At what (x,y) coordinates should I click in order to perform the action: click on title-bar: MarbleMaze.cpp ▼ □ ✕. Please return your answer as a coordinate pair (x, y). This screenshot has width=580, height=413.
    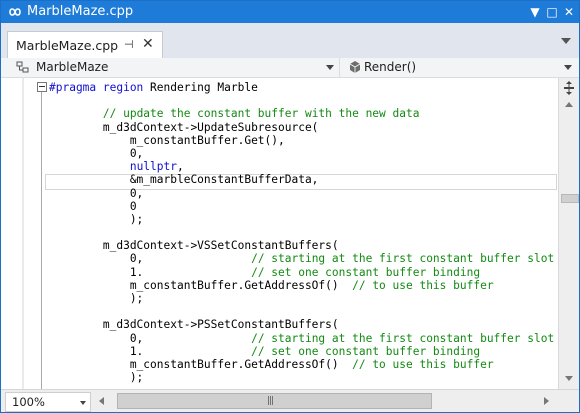
    Looking at the image, I should click on (290, 12).